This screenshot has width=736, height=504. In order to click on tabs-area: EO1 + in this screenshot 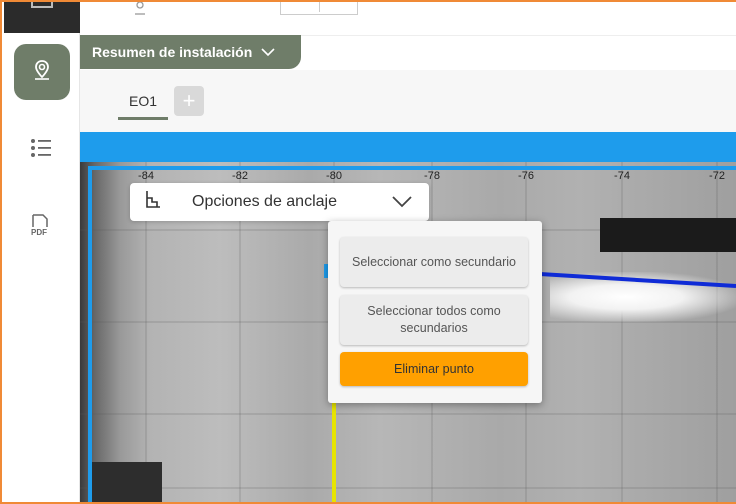, I will do `click(408, 101)`.